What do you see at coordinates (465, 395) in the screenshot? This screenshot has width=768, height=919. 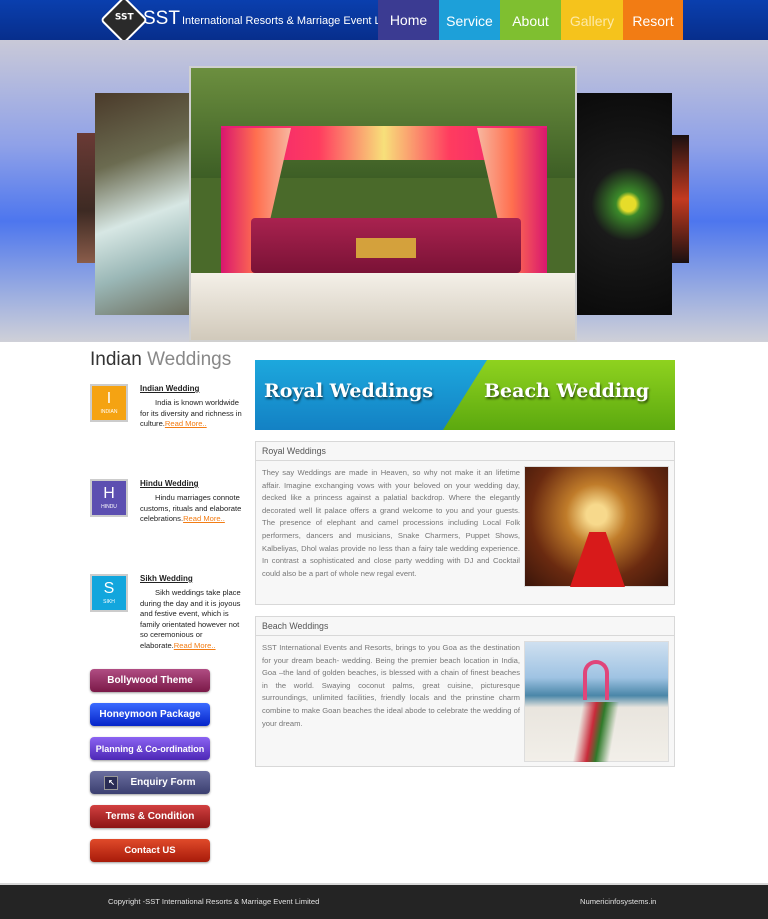 I see `promo-banner: Royal Weddings Beach Wedding` at bounding box center [465, 395].